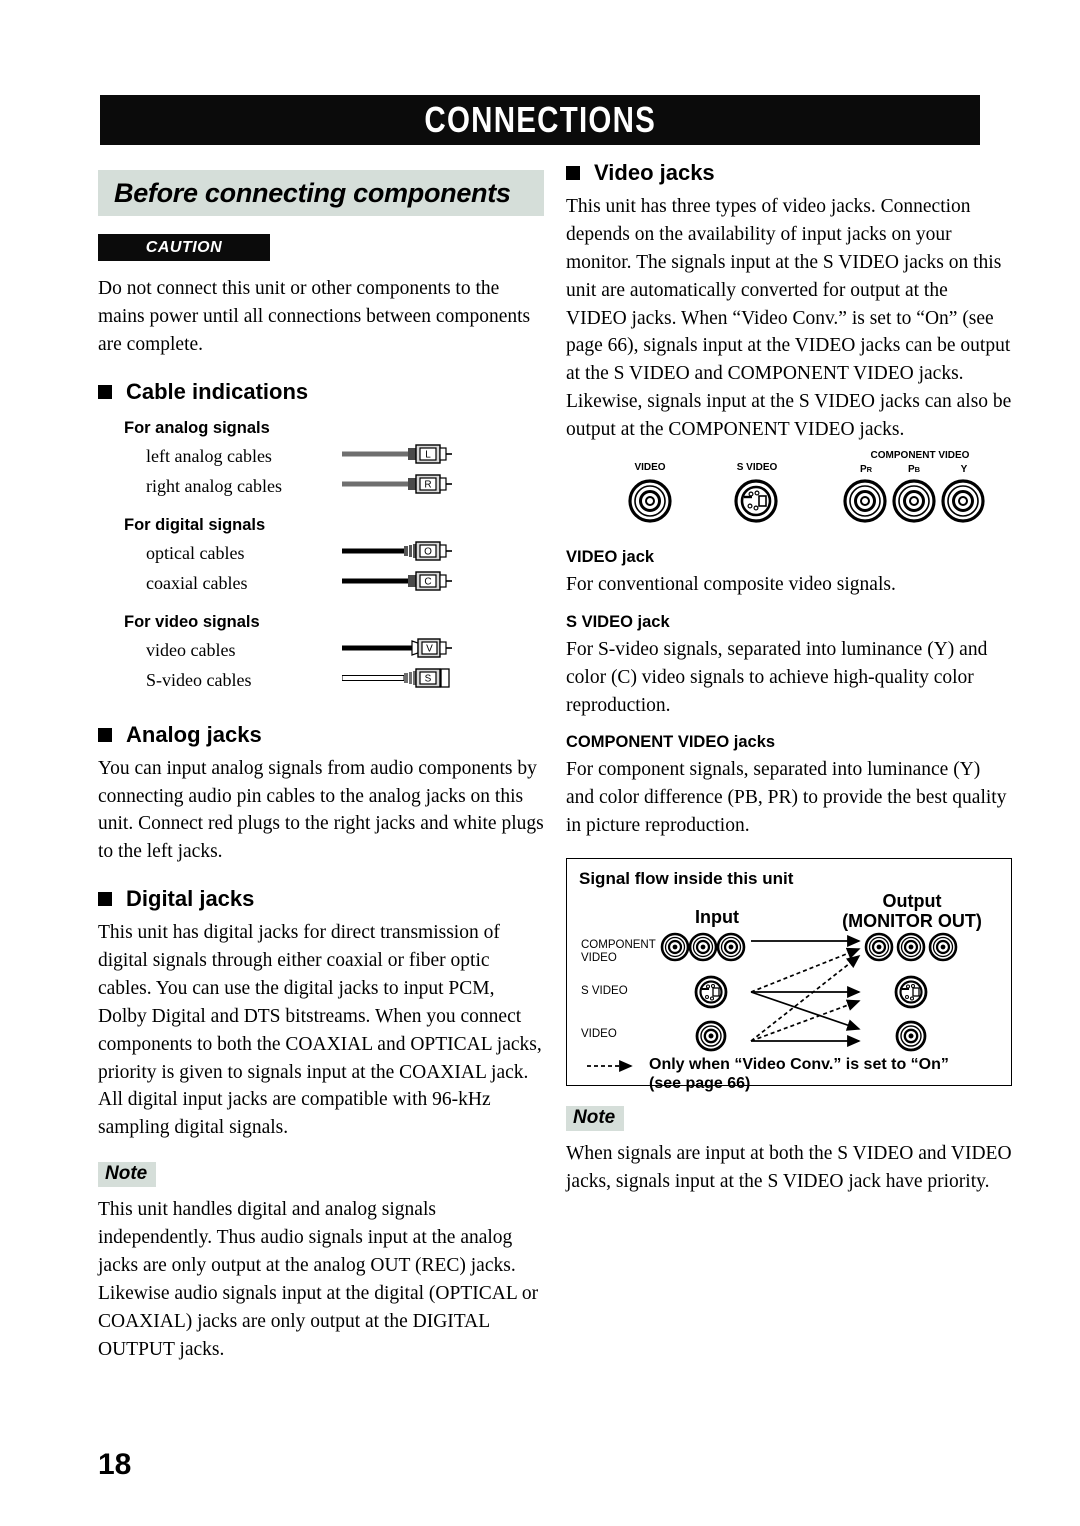 This screenshot has height=1526, width=1080. I want to click on svg-text: V, so click(429, 649).